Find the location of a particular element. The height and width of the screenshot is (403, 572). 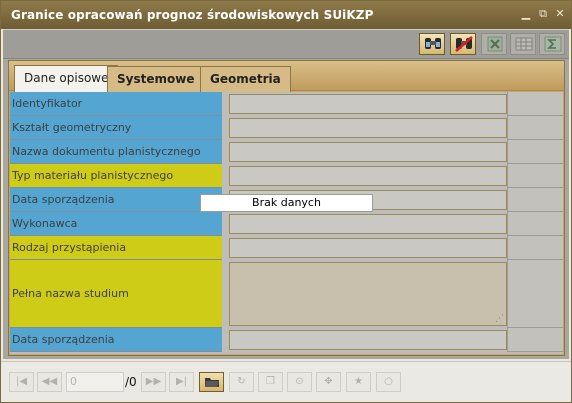

circle-icon: ○ is located at coordinates (388, 381).